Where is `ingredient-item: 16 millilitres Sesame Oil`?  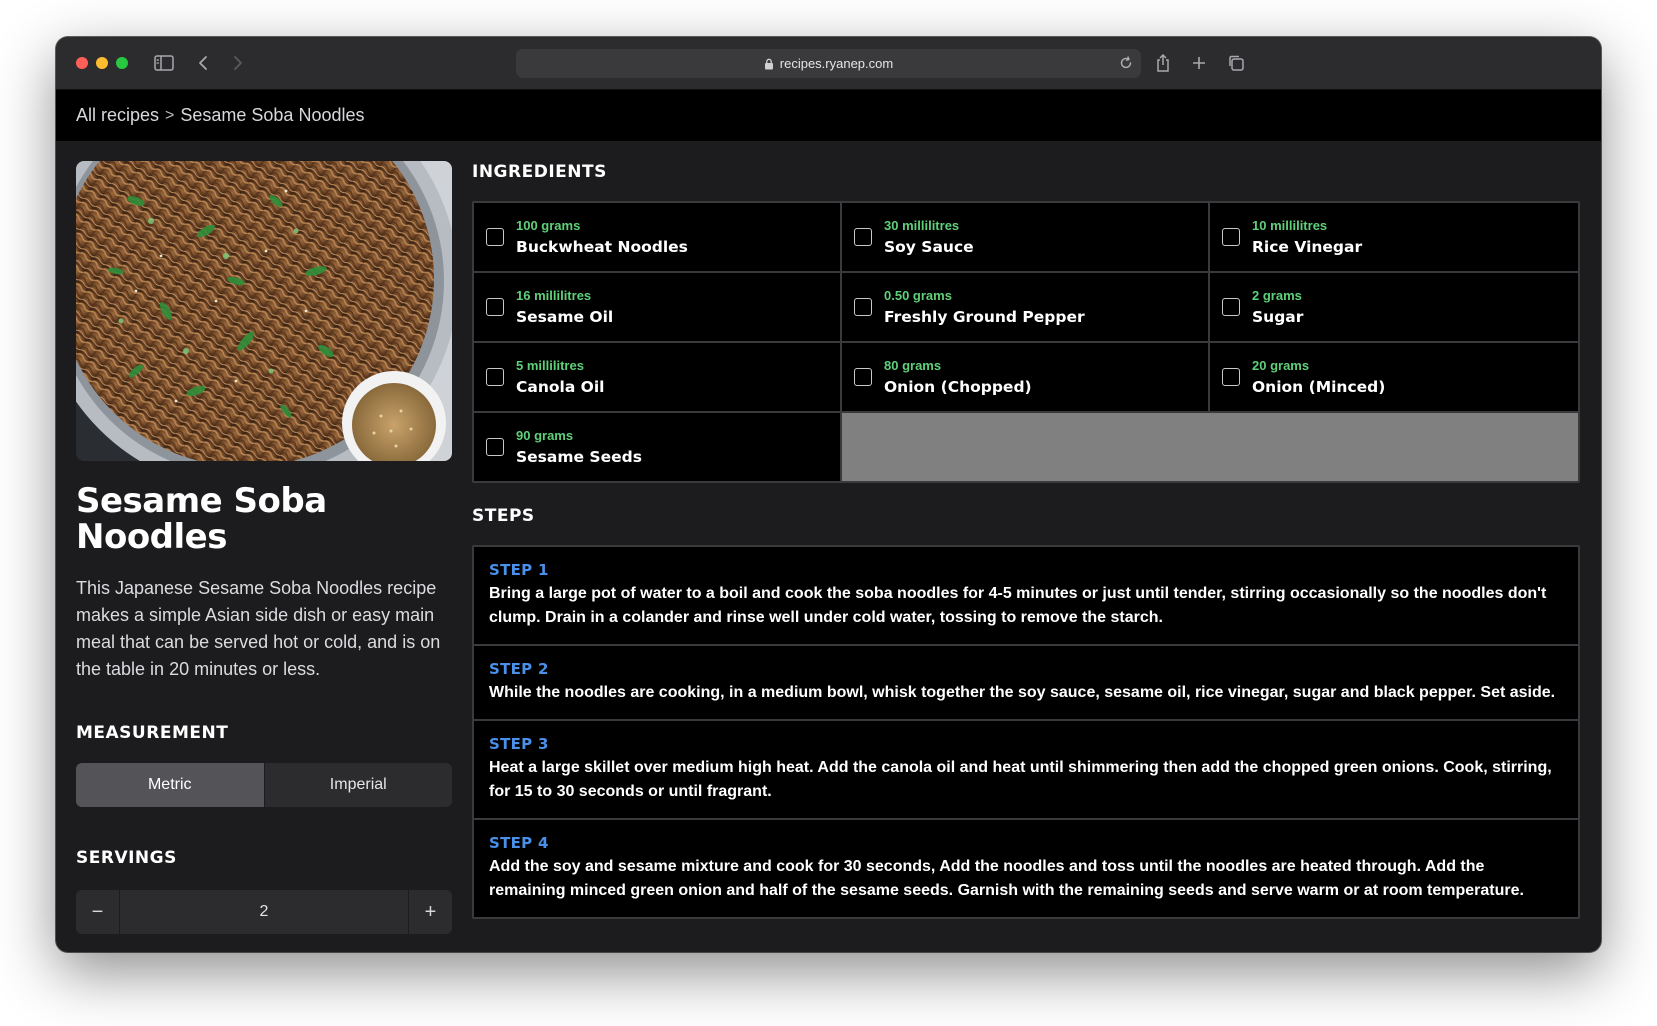 ingredient-item: 16 millilitres Sesame Oil is located at coordinates (658, 308).